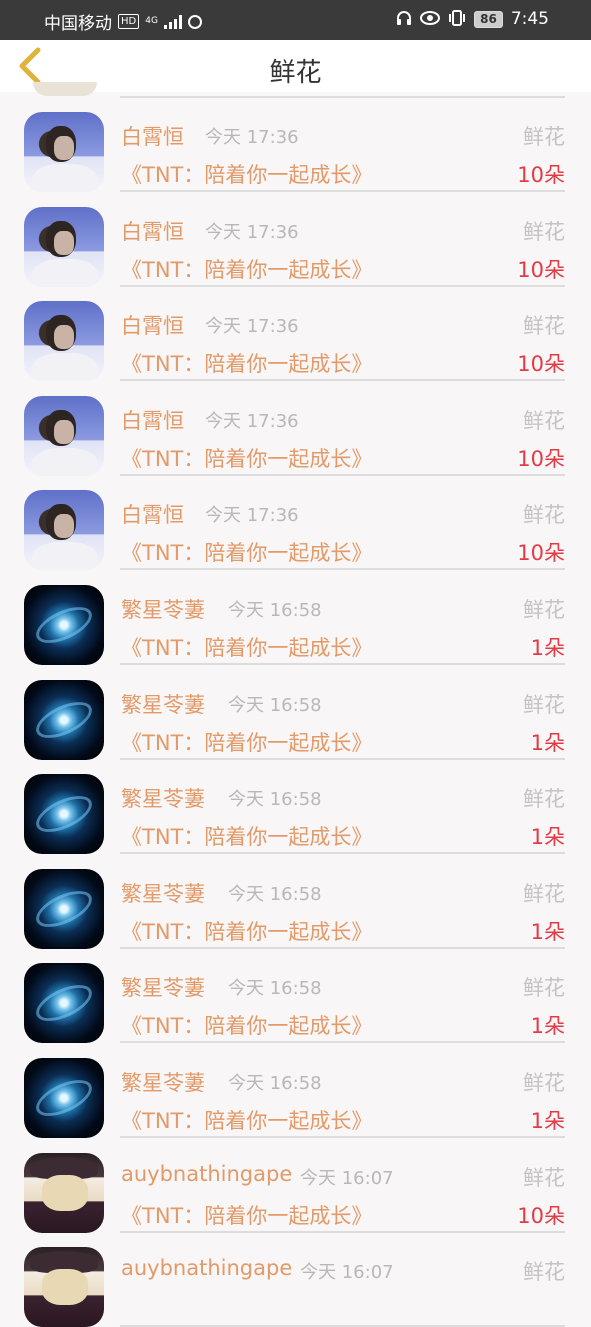 The width and height of the screenshot is (591, 1327). I want to click on battery-indicator: 86, so click(488, 19).